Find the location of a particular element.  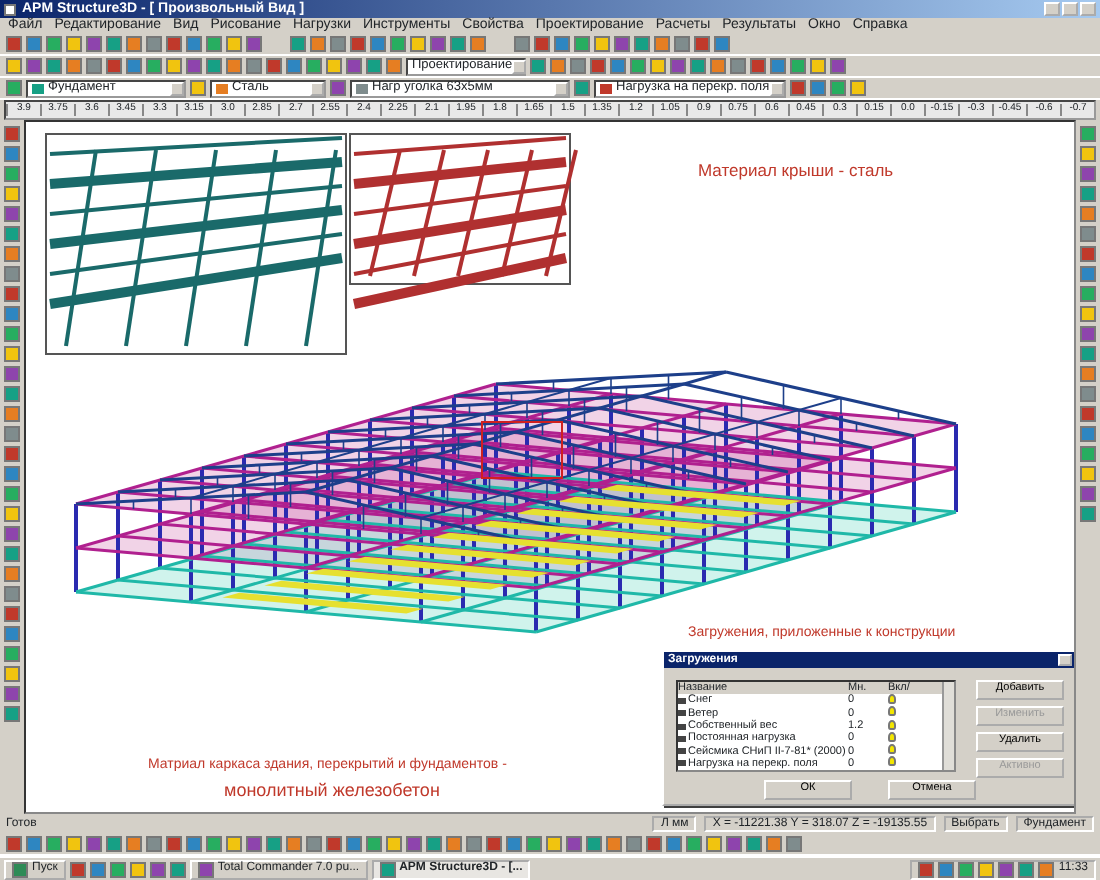

maximize-button is located at coordinates (1070, 9).